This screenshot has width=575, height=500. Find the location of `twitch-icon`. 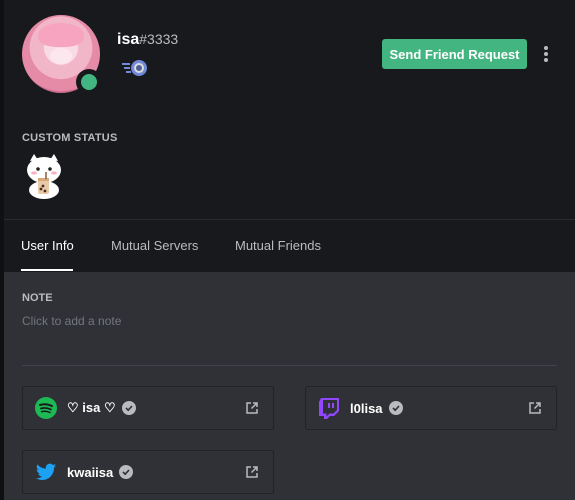

twitch-icon is located at coordinates (329, 408).